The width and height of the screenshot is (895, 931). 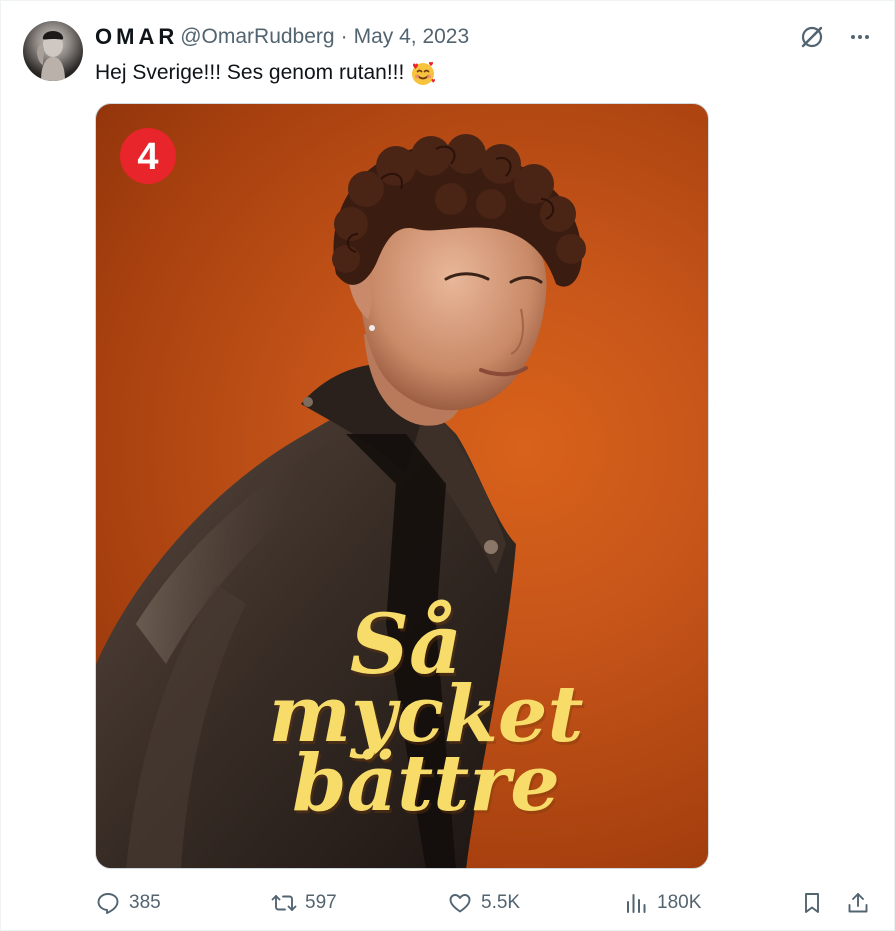 What do you see at coordinates (250, 72) in the screenshot?
I see `tweet-body: Hej Sverige!!! Ses genom rutan!!!` at bounding box center [250, 72].